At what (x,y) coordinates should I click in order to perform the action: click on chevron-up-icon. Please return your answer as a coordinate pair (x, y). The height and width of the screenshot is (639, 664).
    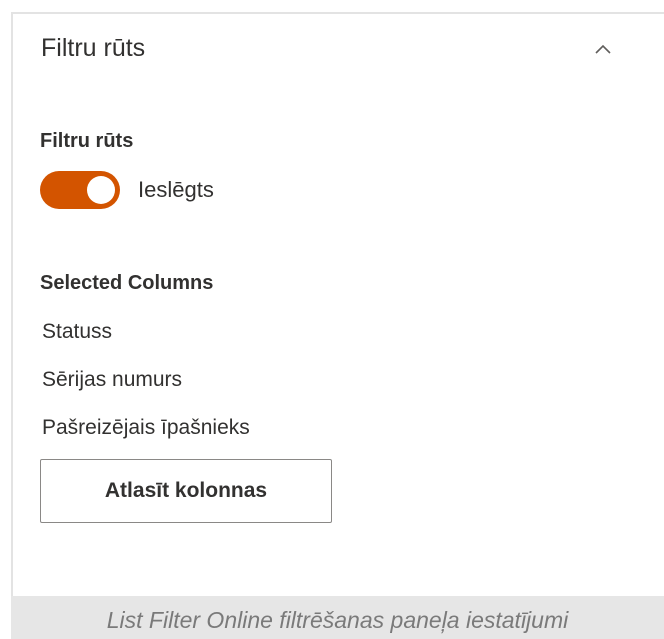
    Looking at the image, I should click on (603, 51).